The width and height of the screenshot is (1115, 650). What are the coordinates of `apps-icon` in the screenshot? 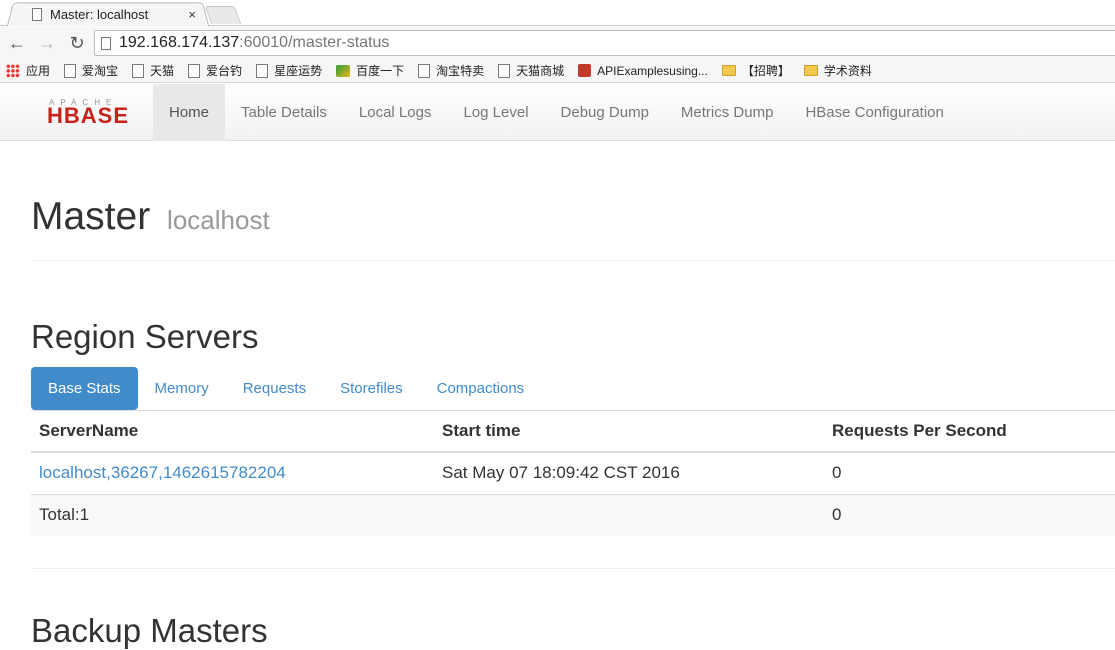 It's located at (13, 70).